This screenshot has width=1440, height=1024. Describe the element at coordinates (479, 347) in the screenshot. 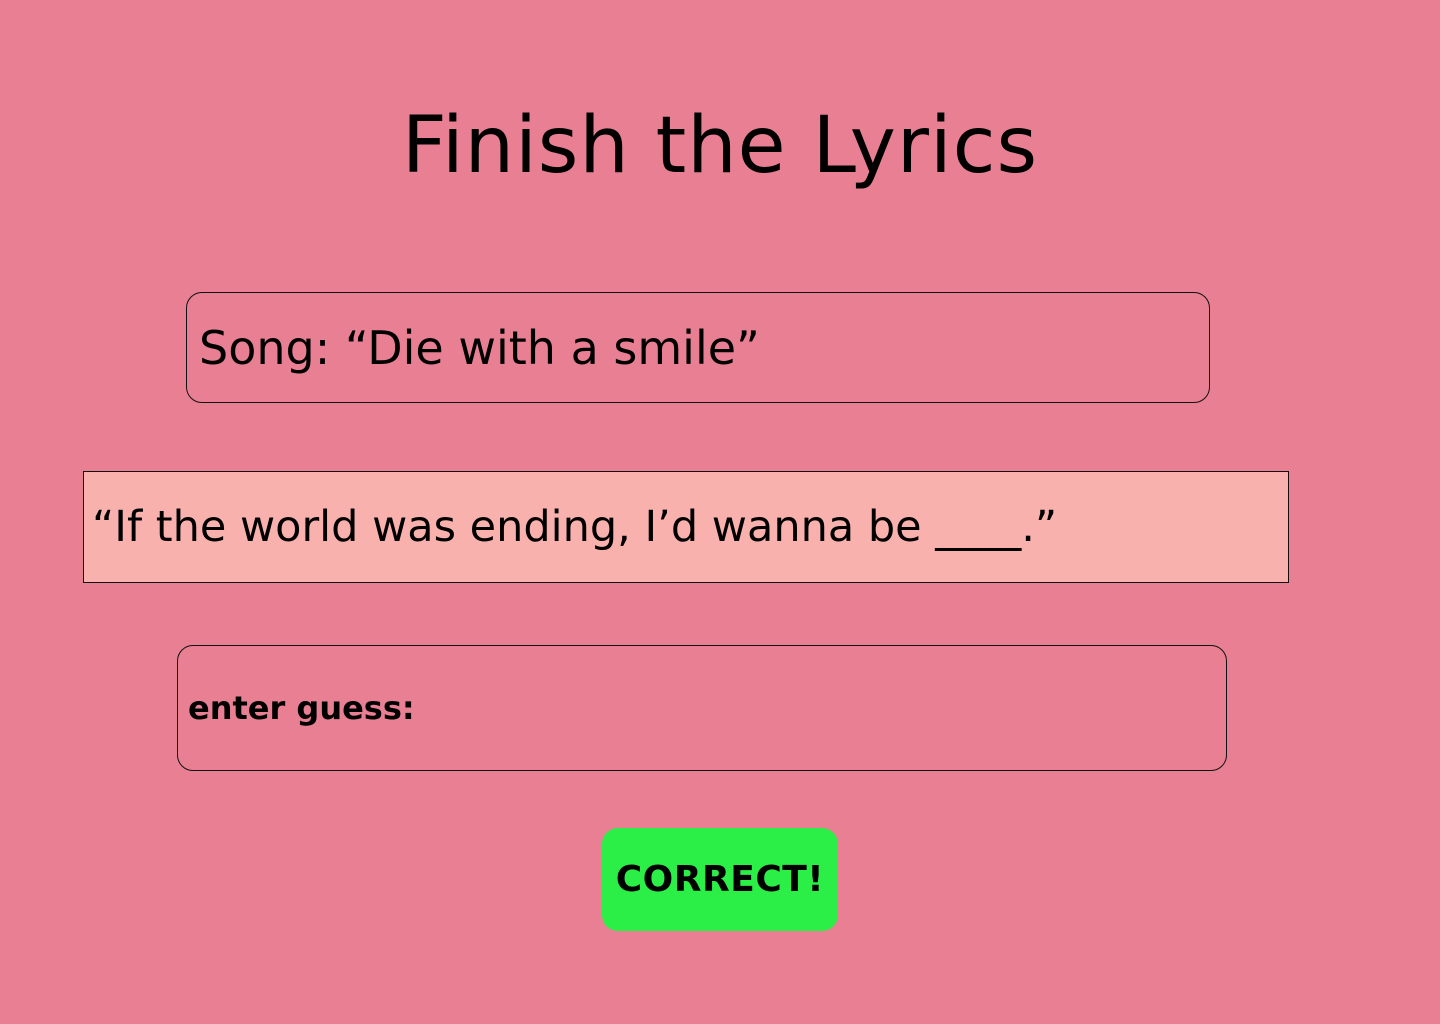

I see `song-title: Song: “Die with a smile”` at that location.